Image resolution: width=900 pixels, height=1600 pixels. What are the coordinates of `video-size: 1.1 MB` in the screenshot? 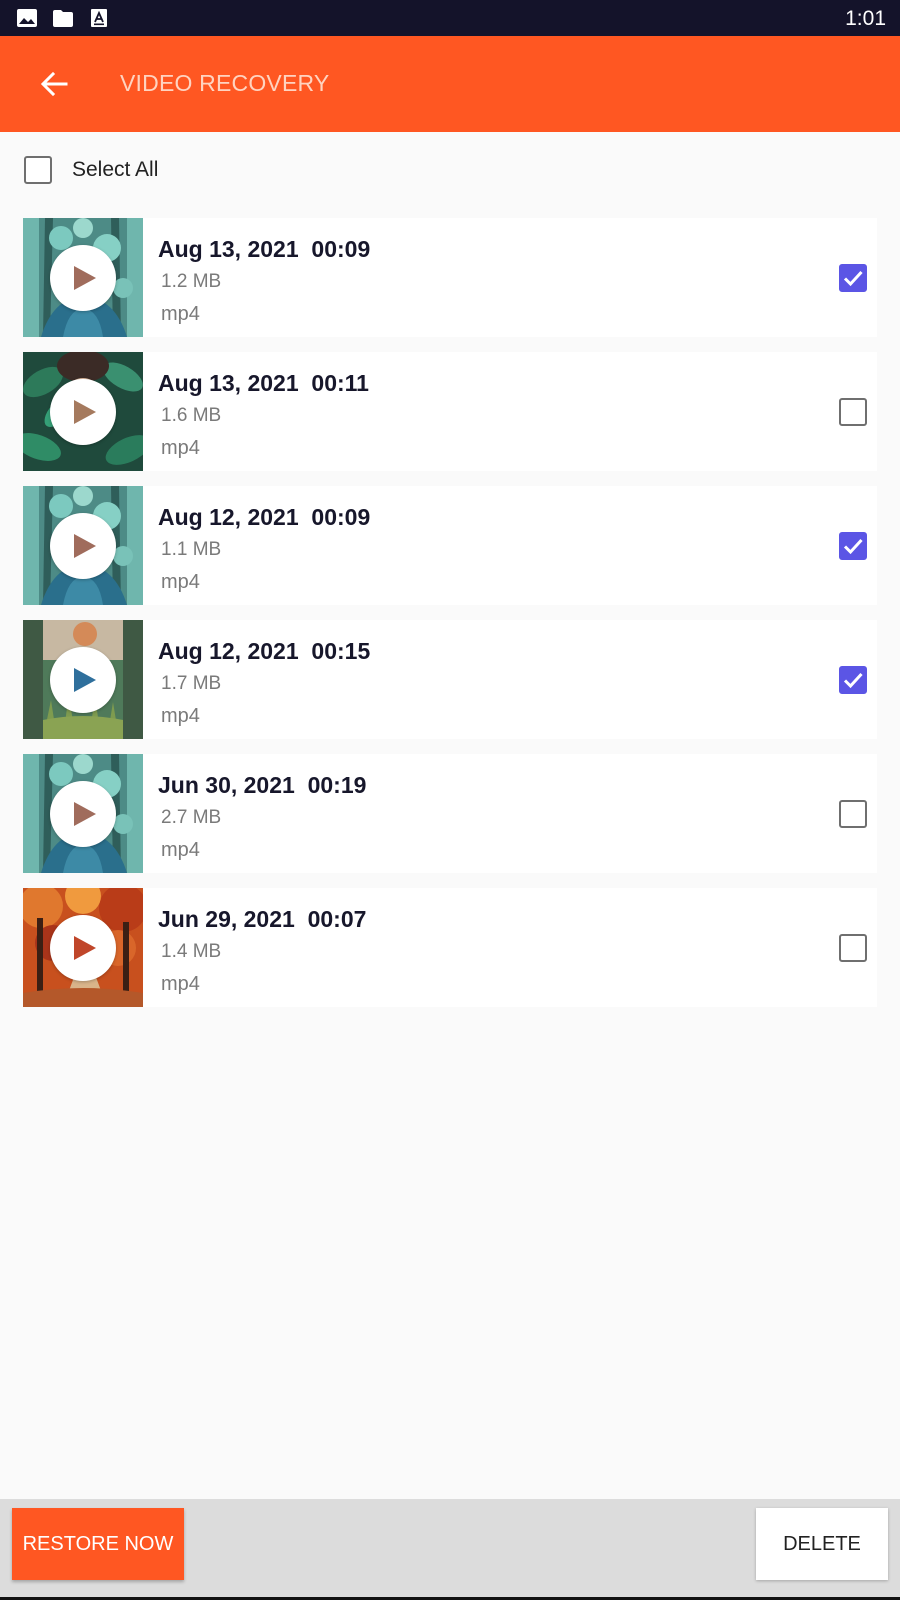 It's located at (191, 549).